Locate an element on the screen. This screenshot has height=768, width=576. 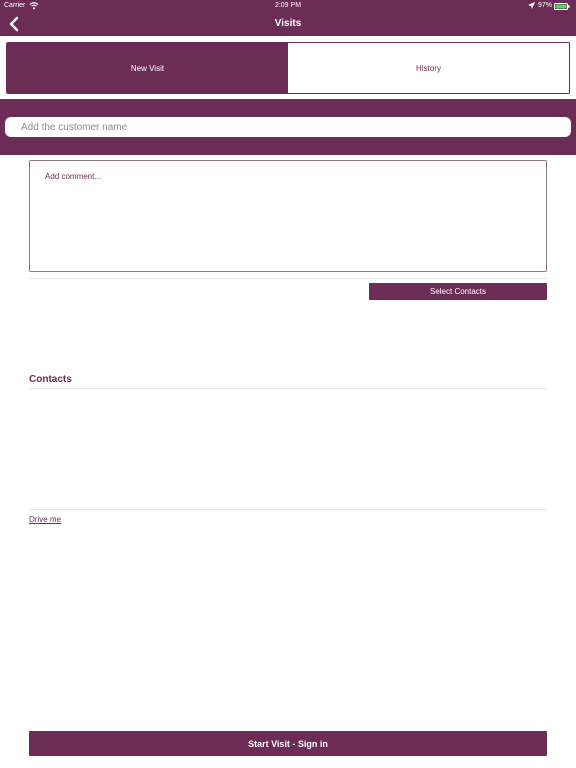
visit-tabs: New Visit History is located at coordinates (288, 68).